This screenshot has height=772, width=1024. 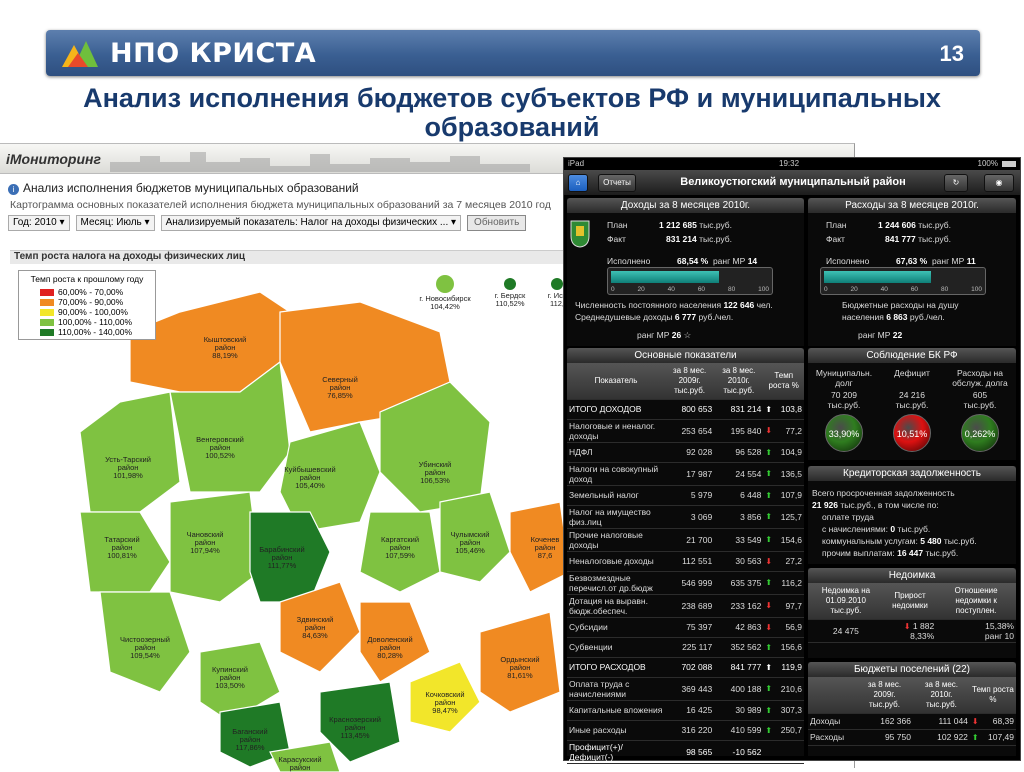 I want to click on table-row: ИТОГО ДОХОДОВ 800 653 831 214 ⬆ 103,8, so click(x=685, y=409).